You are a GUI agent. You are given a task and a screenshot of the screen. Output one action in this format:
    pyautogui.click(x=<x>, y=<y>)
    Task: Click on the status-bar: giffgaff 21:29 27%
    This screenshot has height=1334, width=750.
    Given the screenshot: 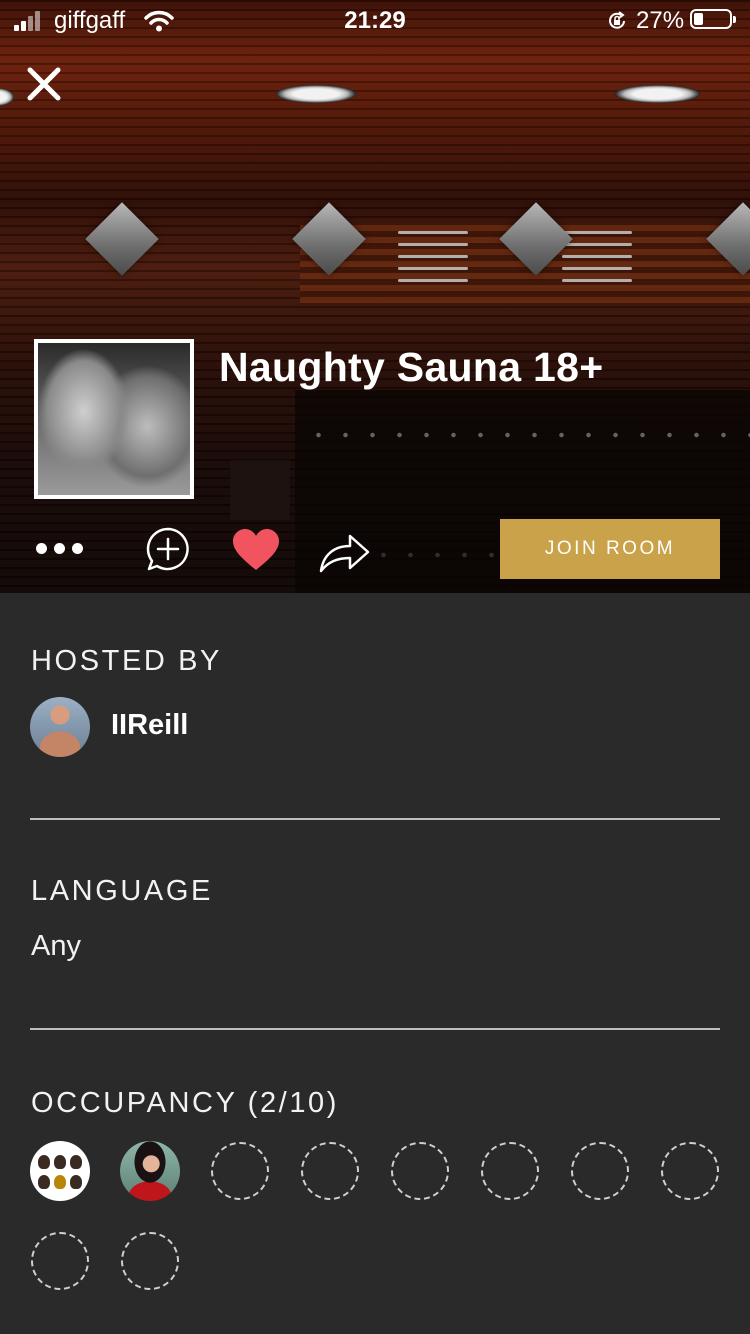 What is the action you would take?
    pyautogui.click(x=375, y=20)
    